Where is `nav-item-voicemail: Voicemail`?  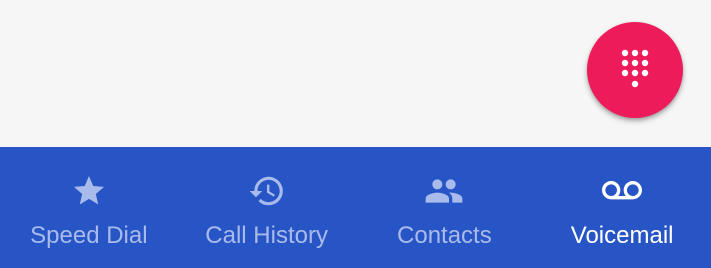
nav-item-voicemail: Voicemail is located at coordinates (622, 207).